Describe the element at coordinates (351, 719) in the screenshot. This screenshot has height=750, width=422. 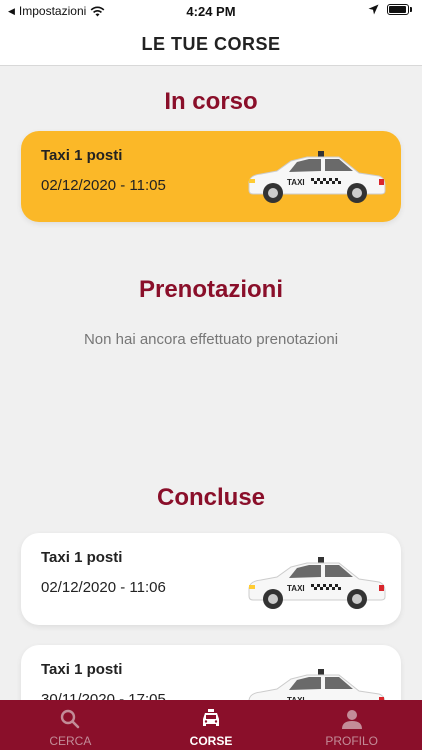
I see `person-icon` at that location.